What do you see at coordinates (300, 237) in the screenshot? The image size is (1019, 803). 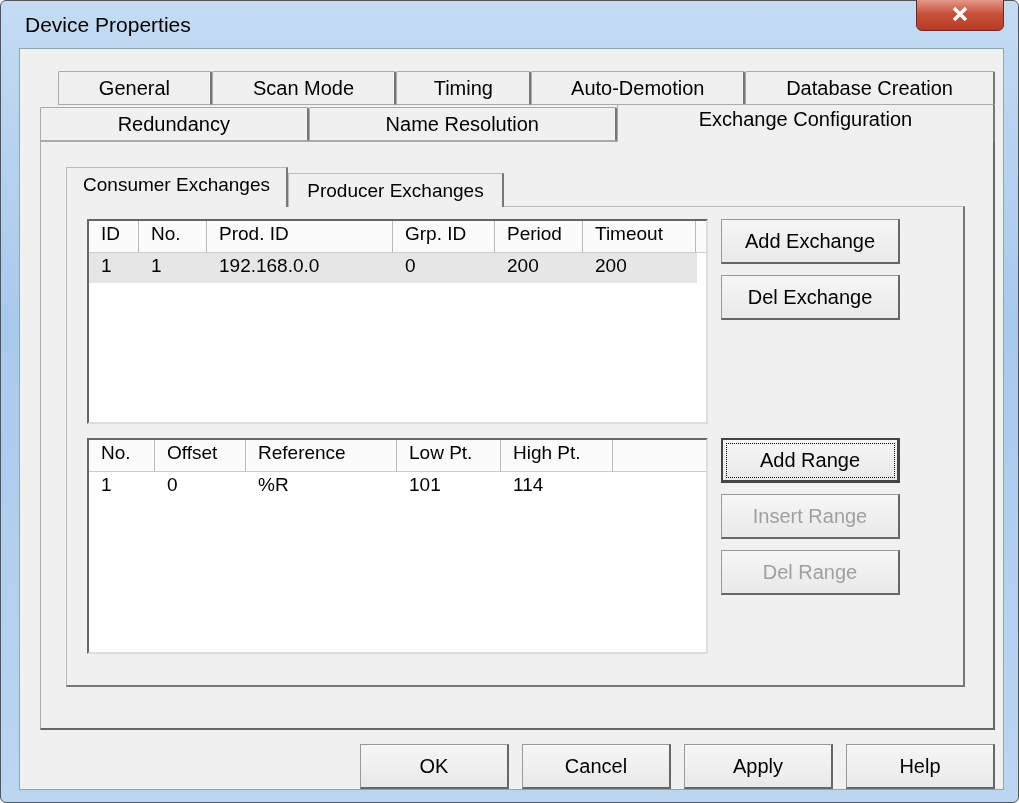 I see `column-header: Prod. ID` at bounding box center [300, 237].